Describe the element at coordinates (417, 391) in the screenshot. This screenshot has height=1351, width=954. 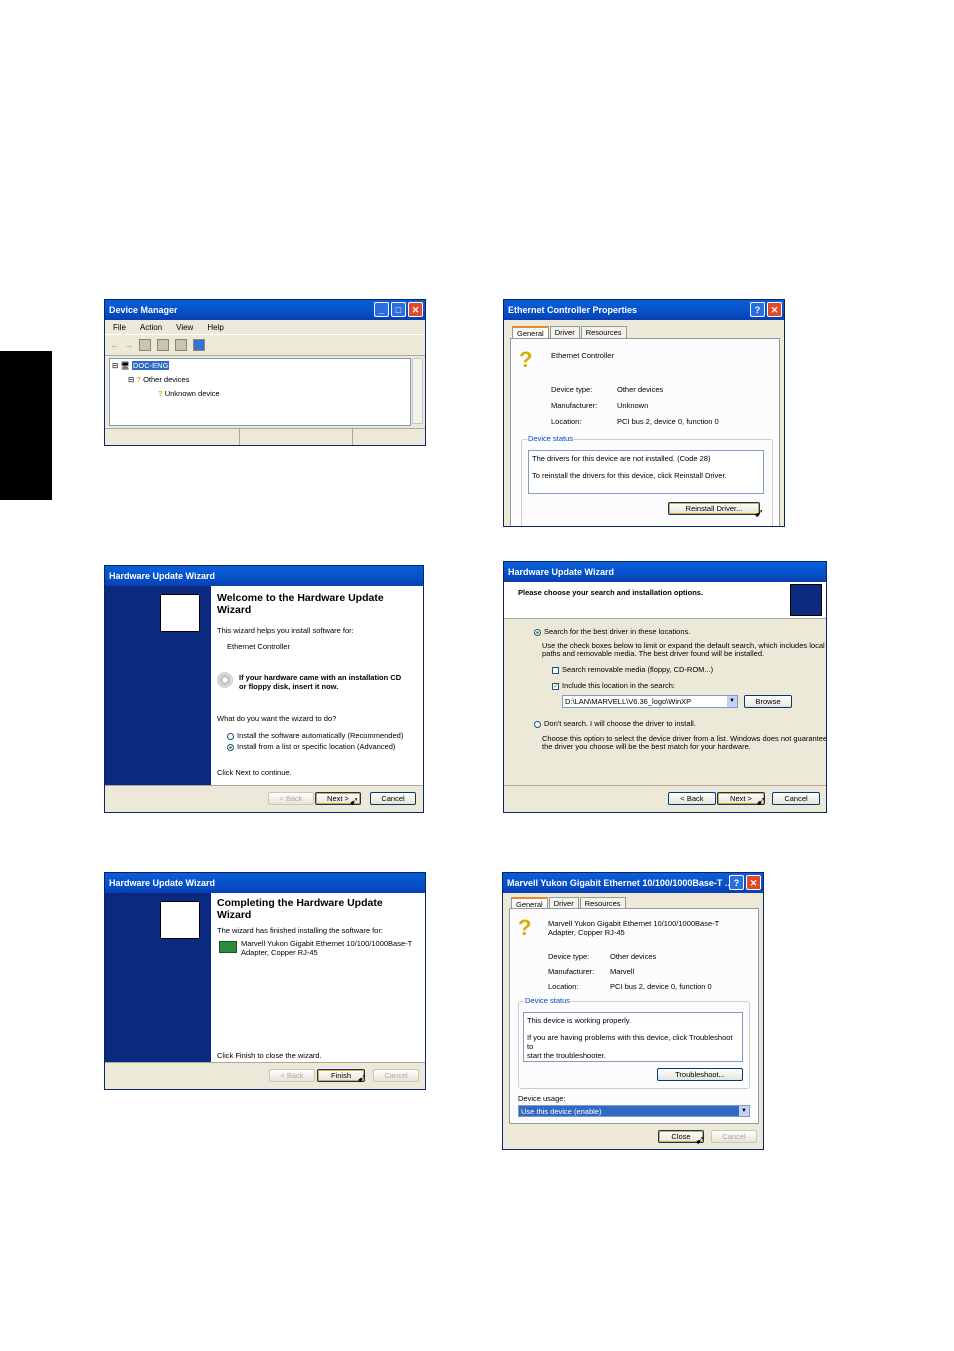
I see `tree-scrollbar` at that location.